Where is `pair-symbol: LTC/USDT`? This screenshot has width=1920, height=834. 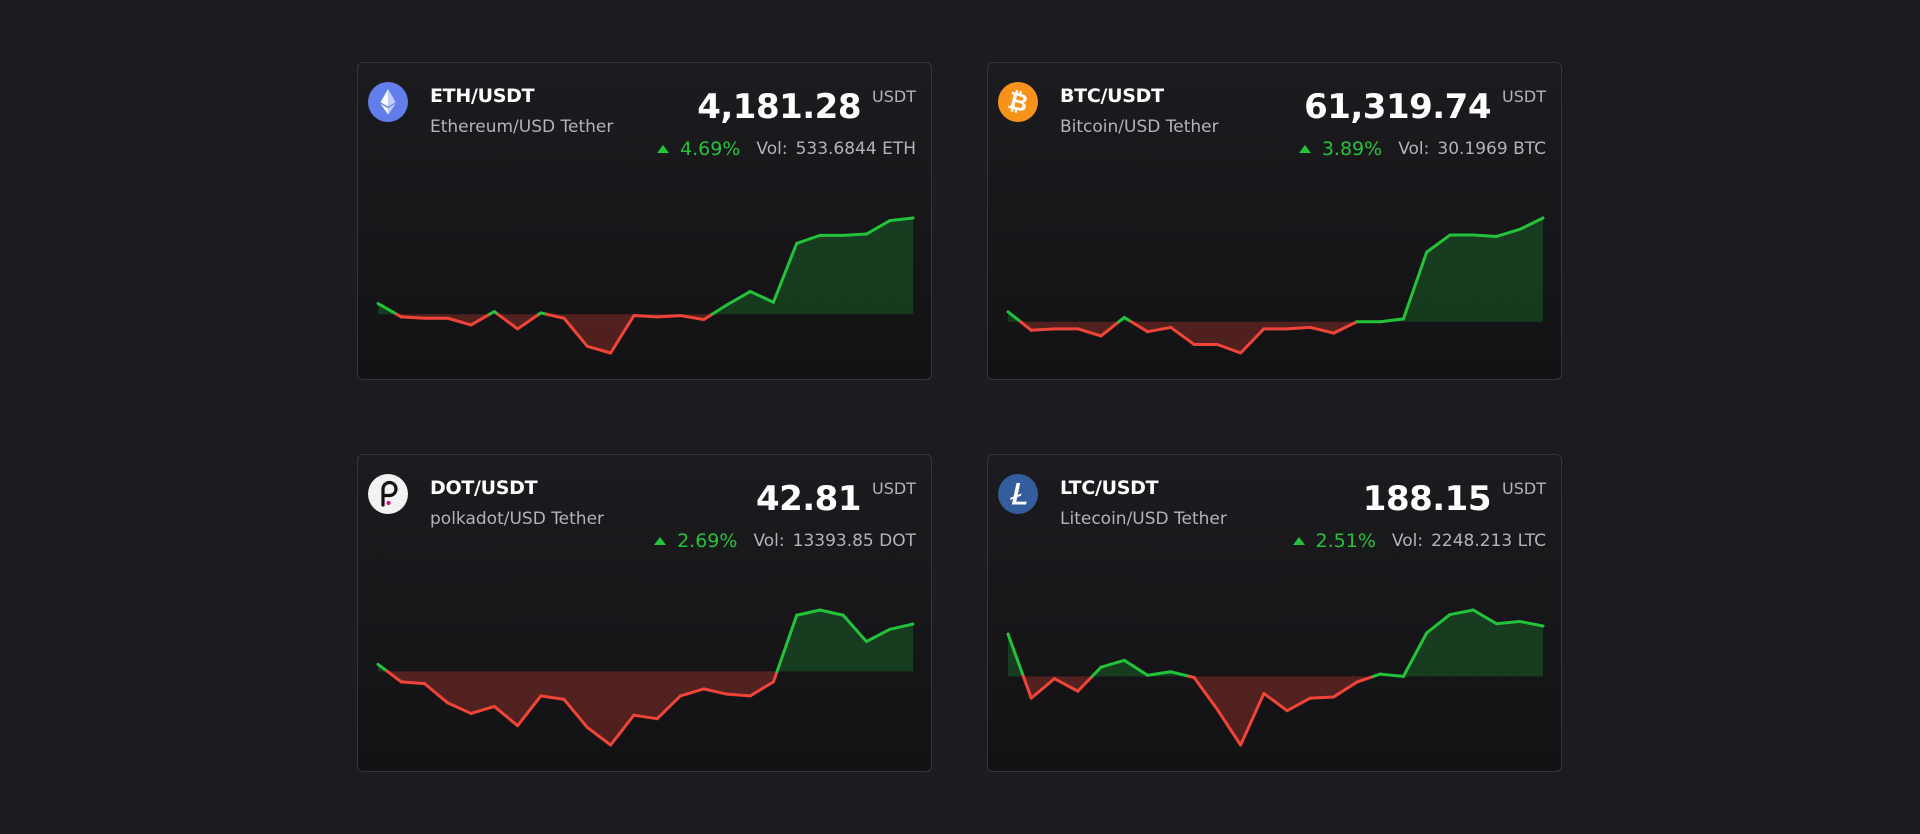 pair-symbol: LTC/USDT is located at coordinates (1109, 488).